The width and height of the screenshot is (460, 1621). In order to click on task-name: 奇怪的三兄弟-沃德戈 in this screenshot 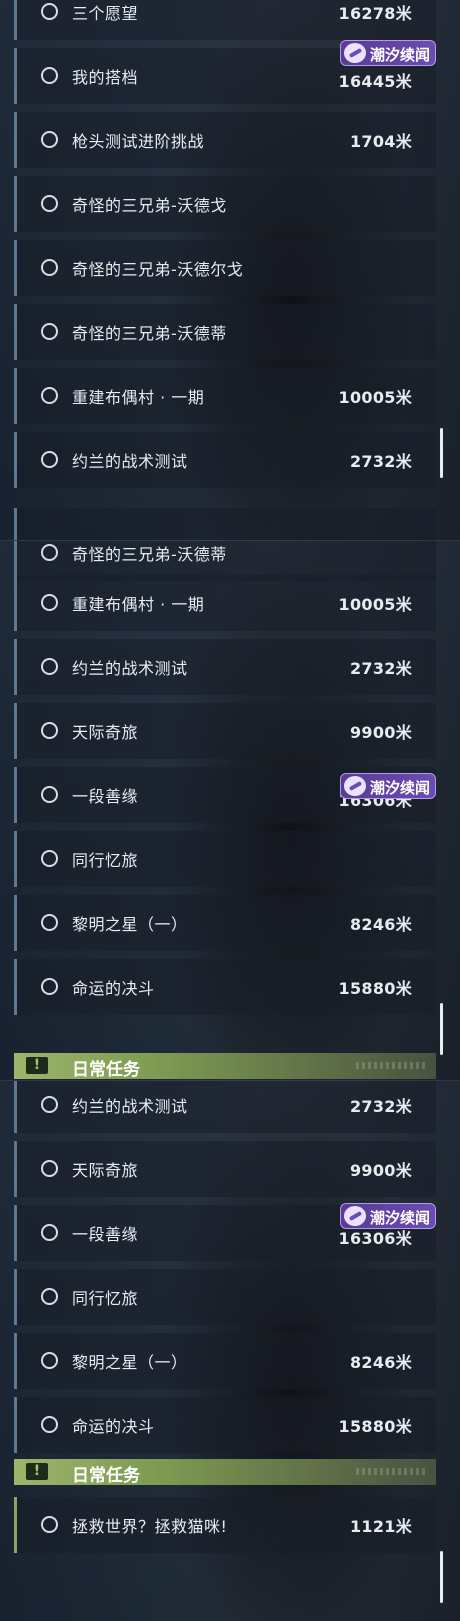, I will do `click(149, 205)`.